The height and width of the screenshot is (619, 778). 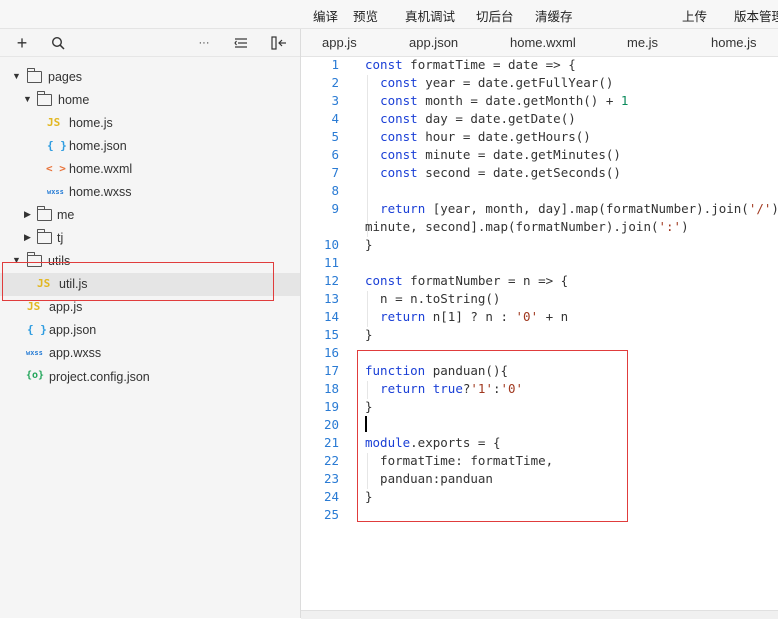 What do you see at coordinates (331, 442) in the screenshot?
I see `line-number: 21` at bounding box center [331, 442].